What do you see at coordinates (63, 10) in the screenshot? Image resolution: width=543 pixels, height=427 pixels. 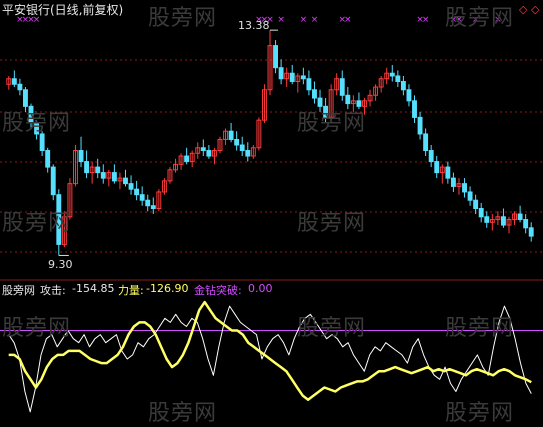 I see `chart-title: 平安银行(日线,前复权)` at bounding box center [63, 10].